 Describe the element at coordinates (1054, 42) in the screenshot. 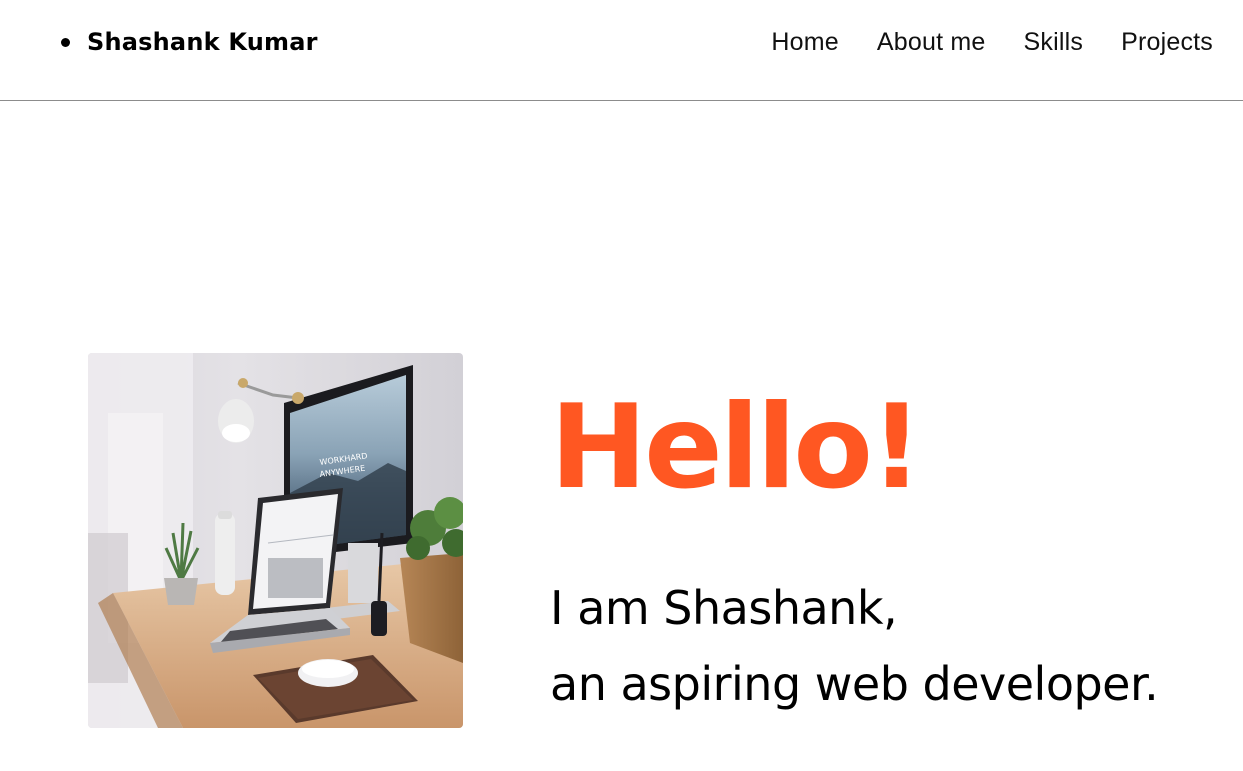

I see `nav-link-skills: Skills` at that location.